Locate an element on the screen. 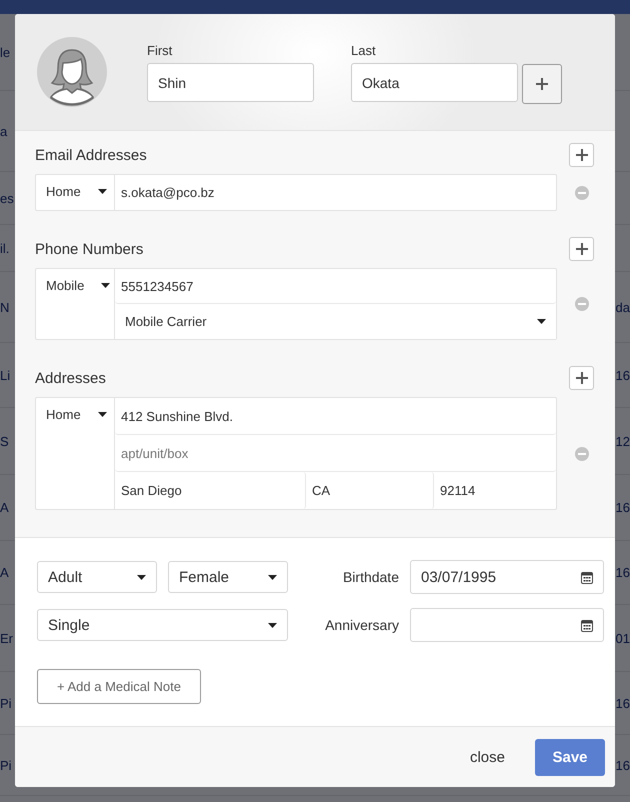 This screenshot has height=802, width=630. background-text: N is located at coordinates (5, 307).